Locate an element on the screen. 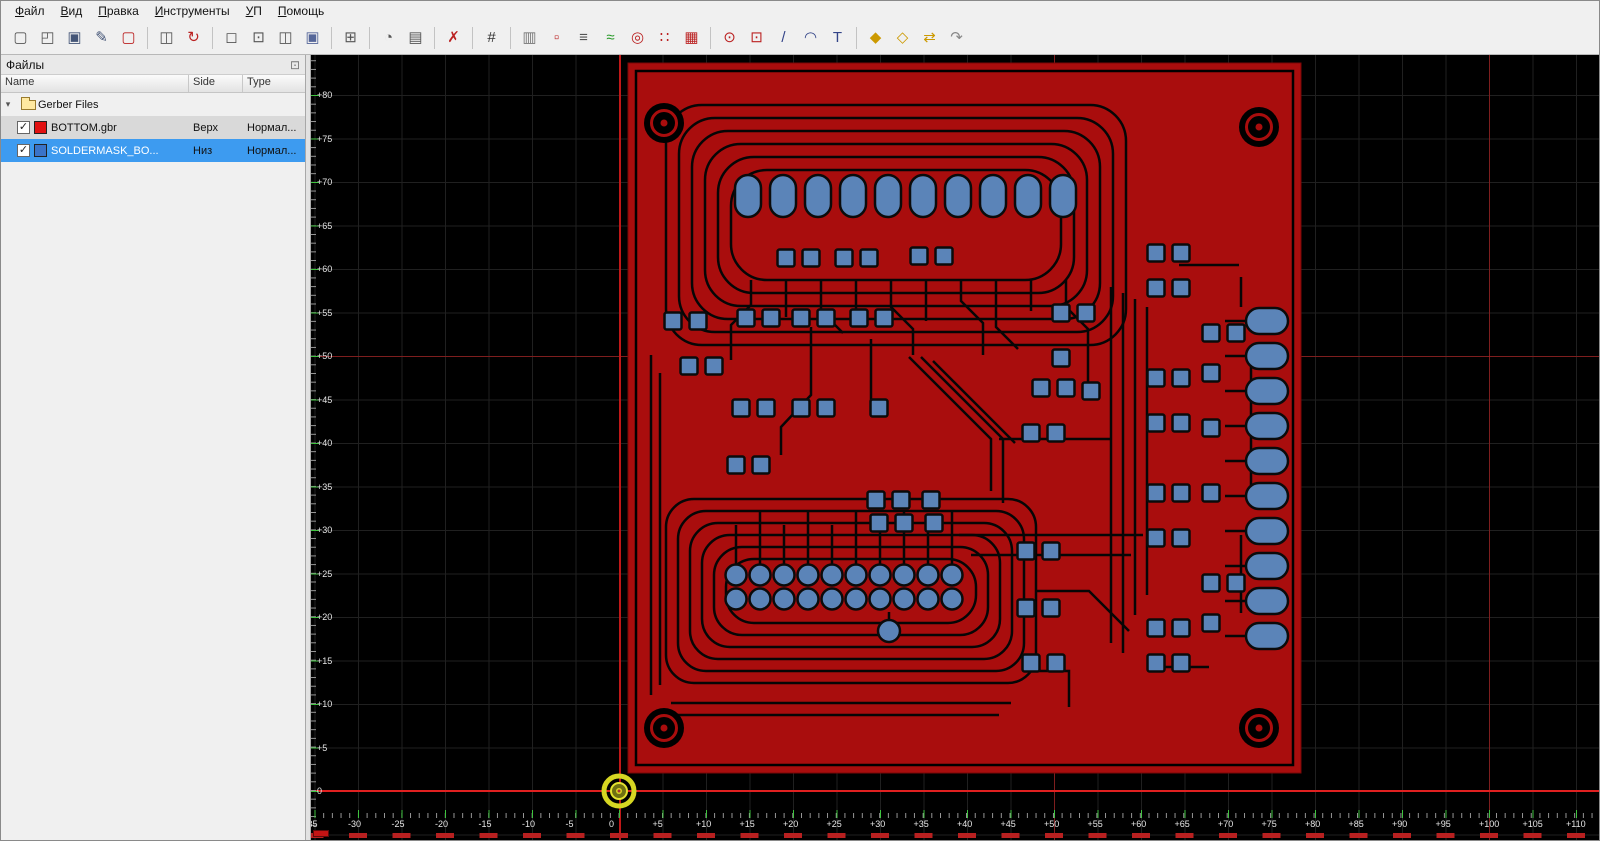  h-ruler-label: +50 is located at coordinates (1052, 824).